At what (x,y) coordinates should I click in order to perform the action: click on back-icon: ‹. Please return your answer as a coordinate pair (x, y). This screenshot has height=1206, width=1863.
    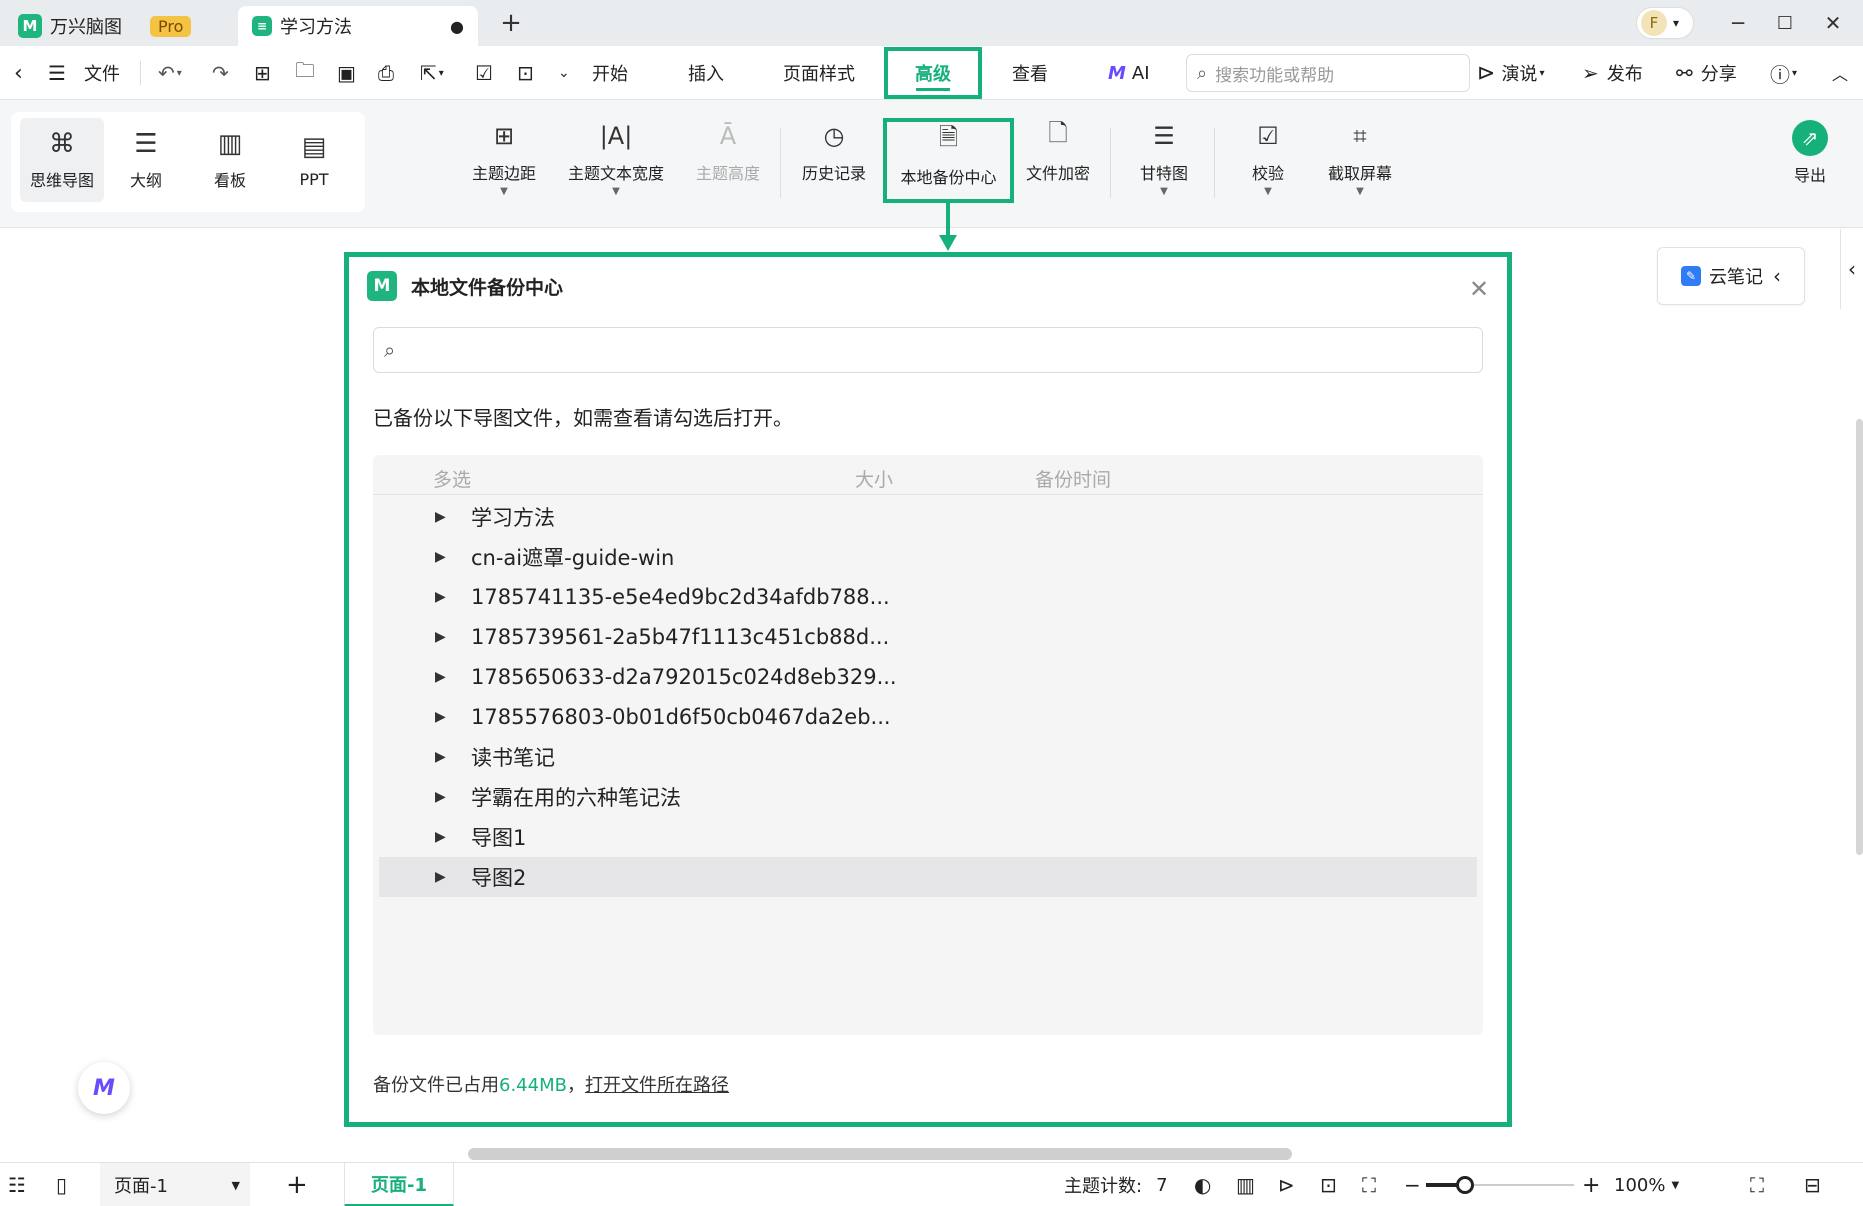
    Looking at the image, I should click on (18, 73).